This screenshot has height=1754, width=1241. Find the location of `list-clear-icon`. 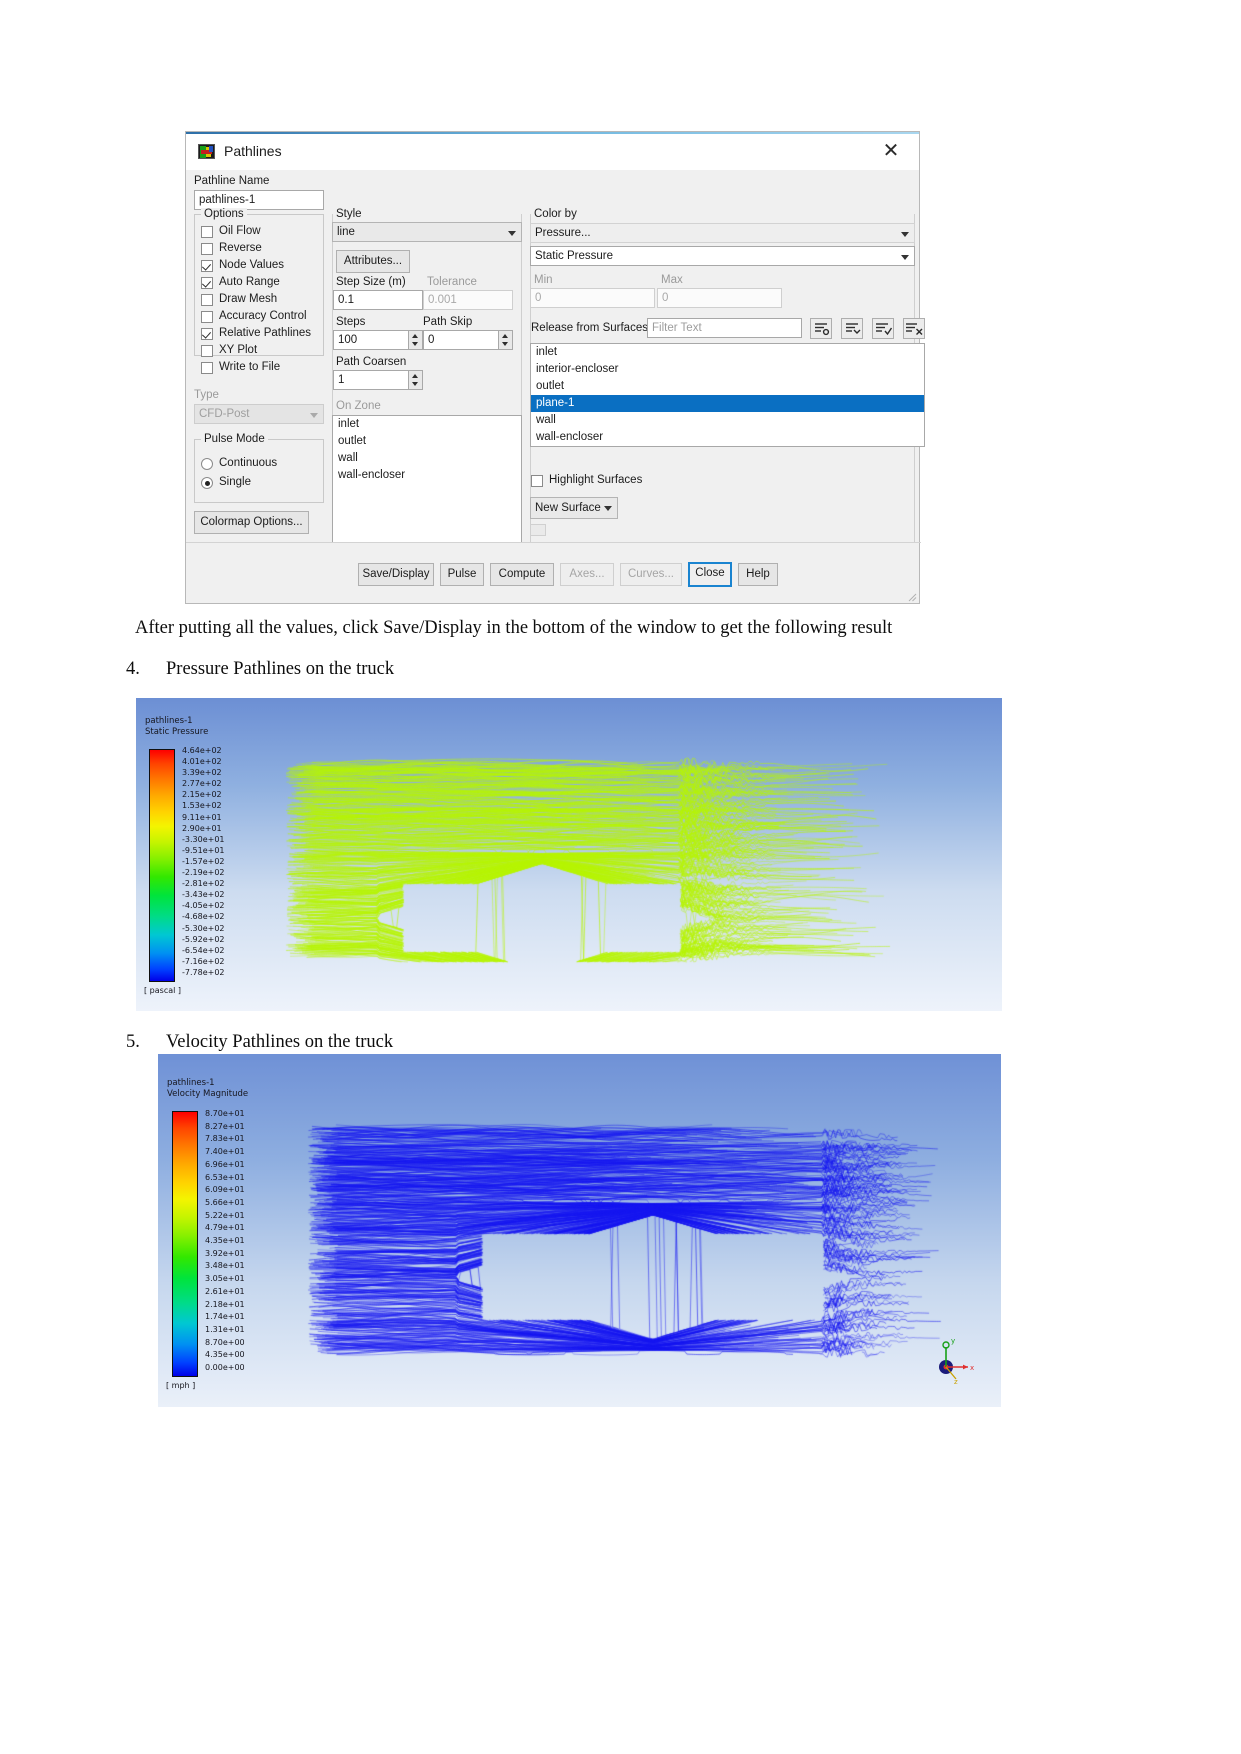

list-clear-icon is located at coordinates (914, 328).